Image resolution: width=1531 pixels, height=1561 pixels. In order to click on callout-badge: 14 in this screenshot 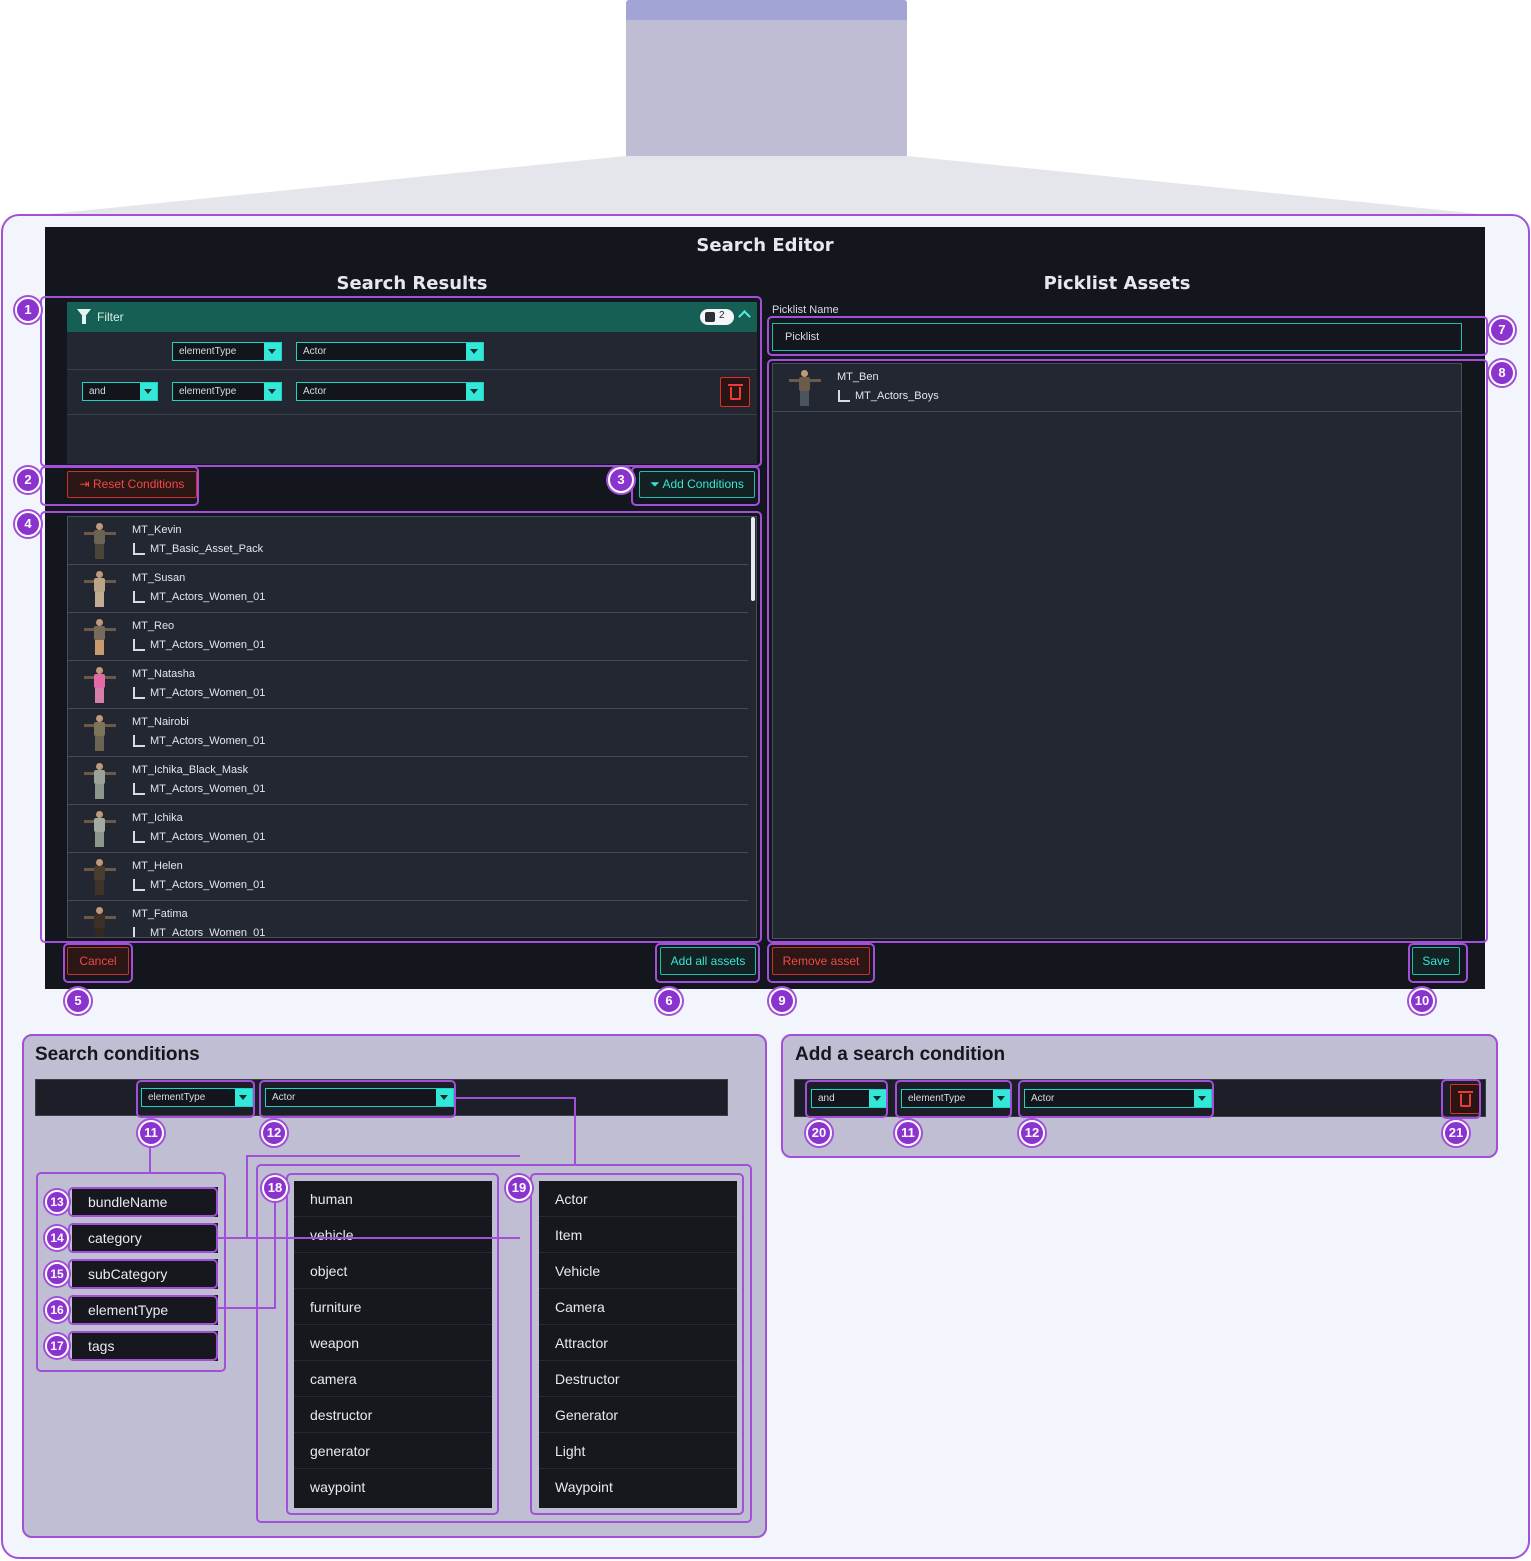, I will do `click(57, 1238)`.